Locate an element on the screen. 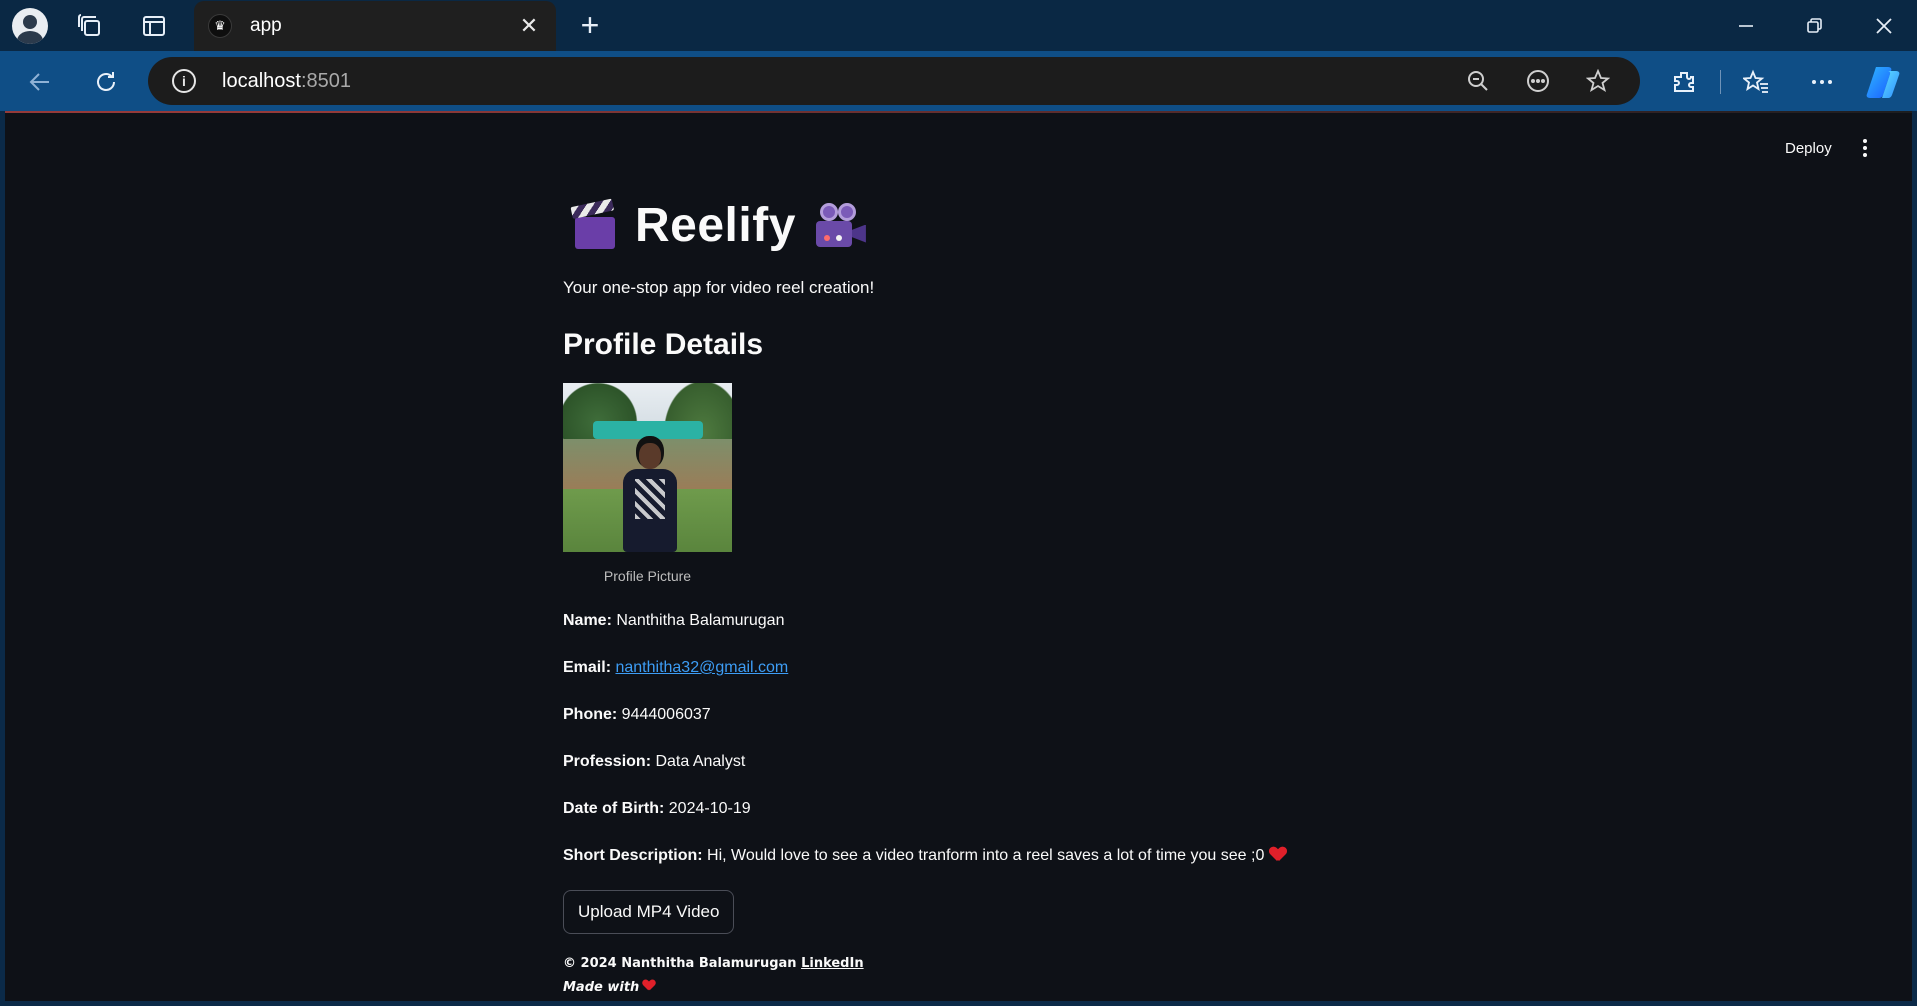 The height and width of the screenshot is (1006, 1917). footer-copyright: © 2024 Nanthitha Balamurugan LinkedIn is located at coordinates (713, 963).